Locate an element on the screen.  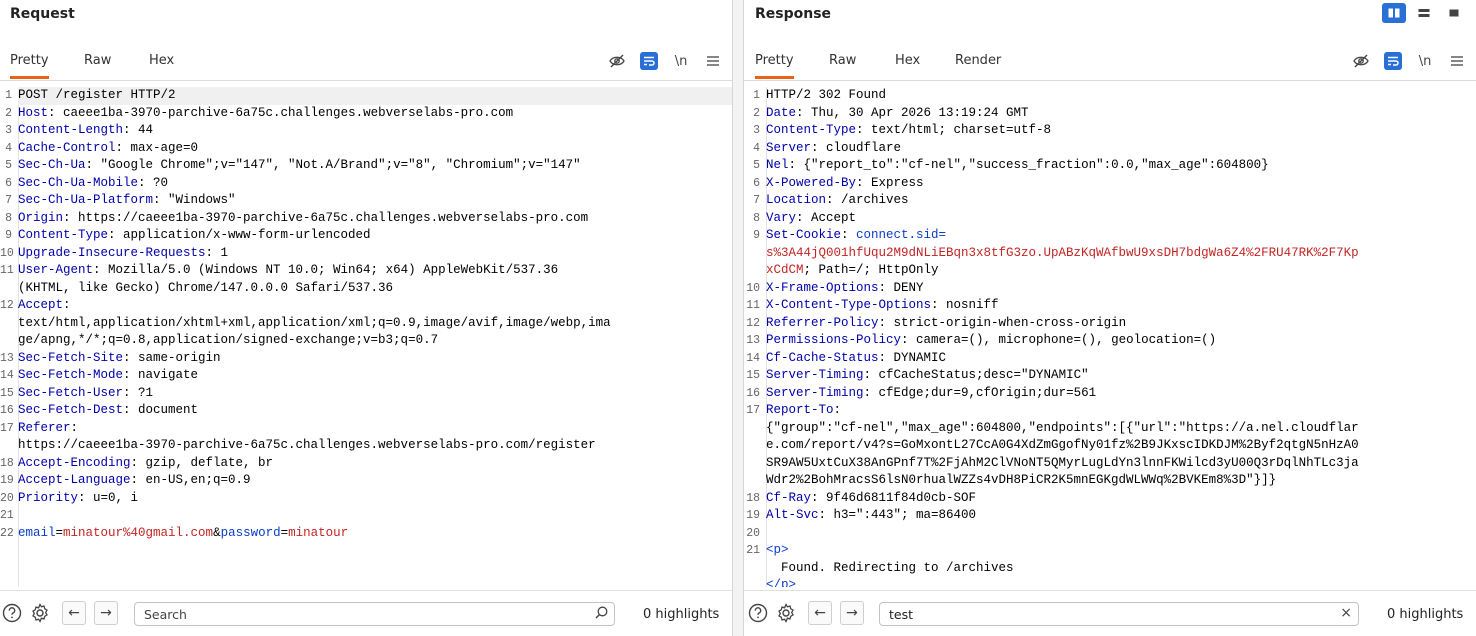
line-number: 15 is located at coordinates (7, 393).